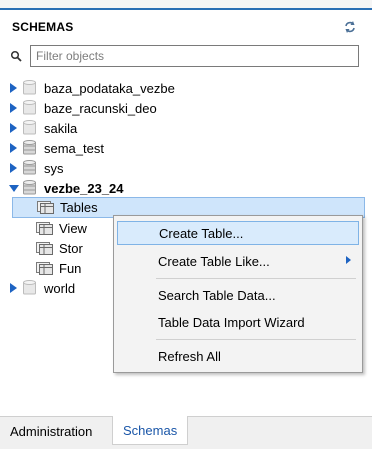 The height and width of the screenshot is (449, 372). I want to click on filter-row, so click(186, 56).